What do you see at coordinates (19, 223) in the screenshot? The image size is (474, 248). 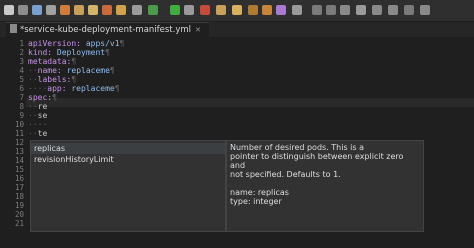 I see `line-number: 21` at bounding box center [19, 223].